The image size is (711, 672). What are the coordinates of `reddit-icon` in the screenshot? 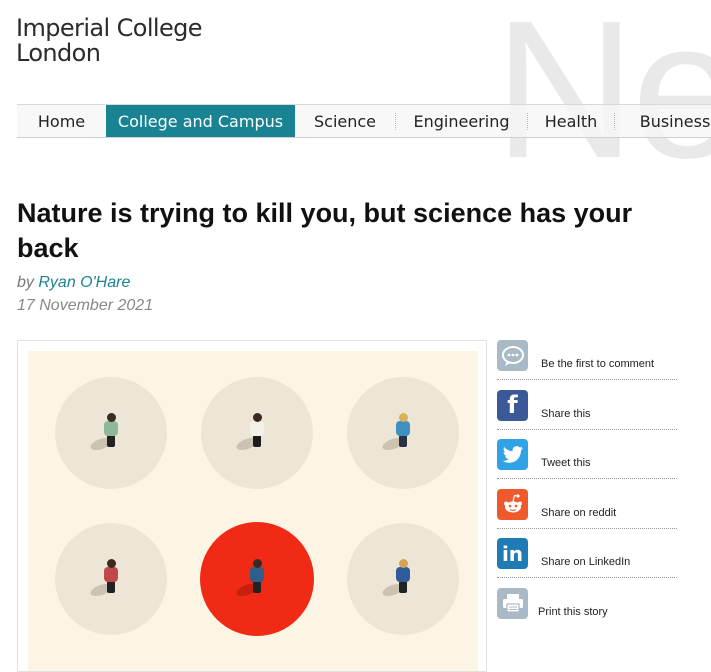 It's located at (512, 504).